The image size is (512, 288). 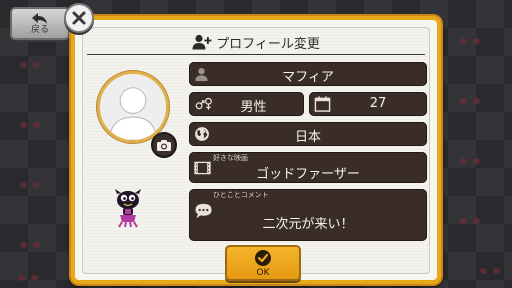 What do you see at coordinates (307, 137) in the screenshot?
I see `country-value: 日本` at bounding box center [307, 137].